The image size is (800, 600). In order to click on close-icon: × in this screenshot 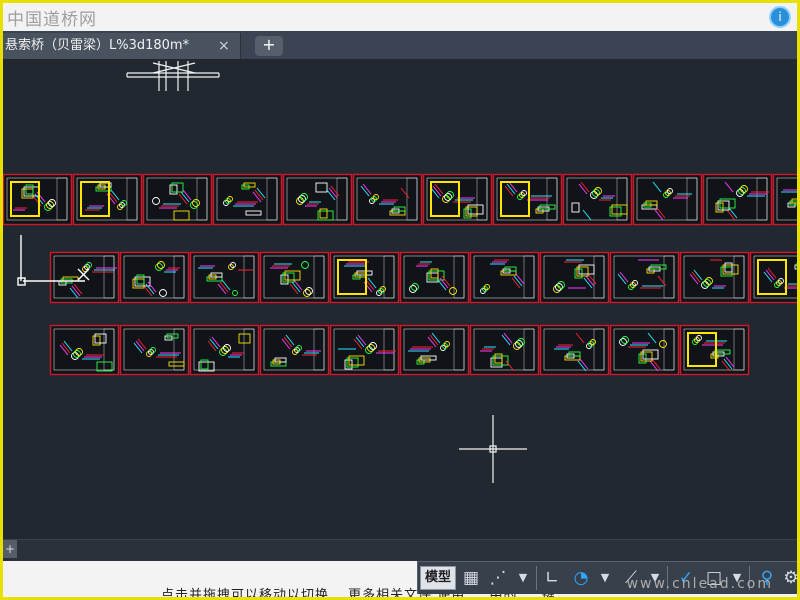, I will do `click(225, 46)`.